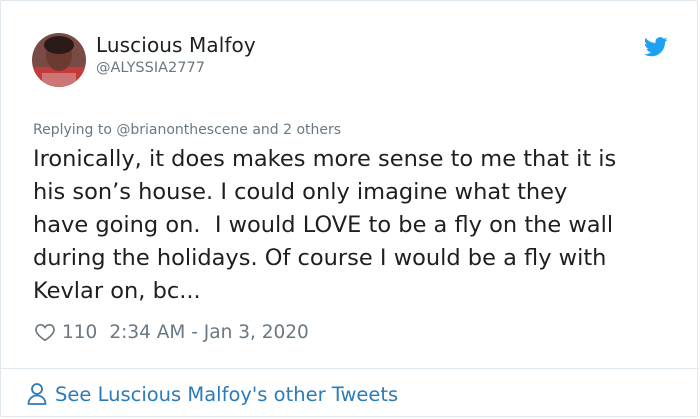 The width and height of the screenshot is (700, 419). I want to click on tweet-meta: 110 2:34 AM - Jan 3, 2020, so click(171, 332).